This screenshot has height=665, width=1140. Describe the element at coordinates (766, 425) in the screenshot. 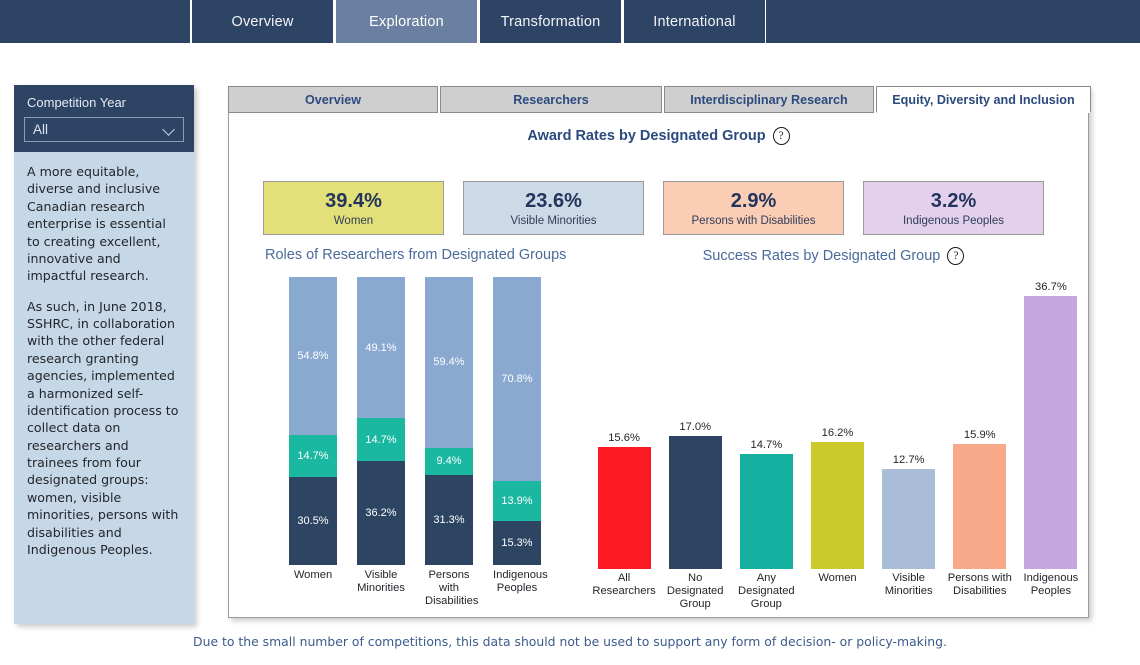

I see `bar-column-any-designated-group: 14.7%` at that location.